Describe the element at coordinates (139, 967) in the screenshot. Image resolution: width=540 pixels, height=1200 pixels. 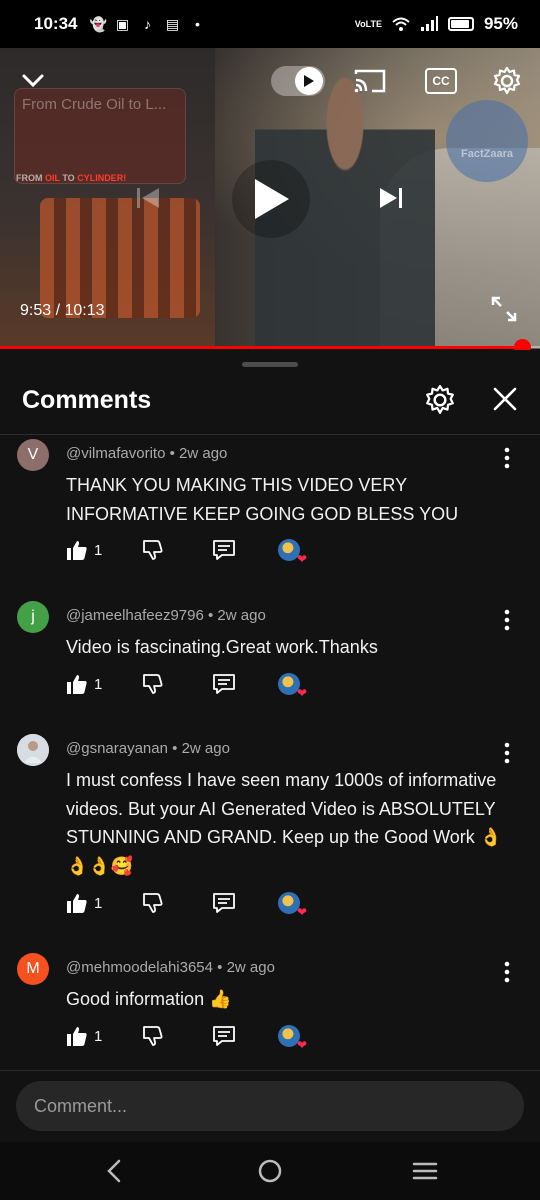
I see `comment-author: @mehmoodelahi3654` at that location.